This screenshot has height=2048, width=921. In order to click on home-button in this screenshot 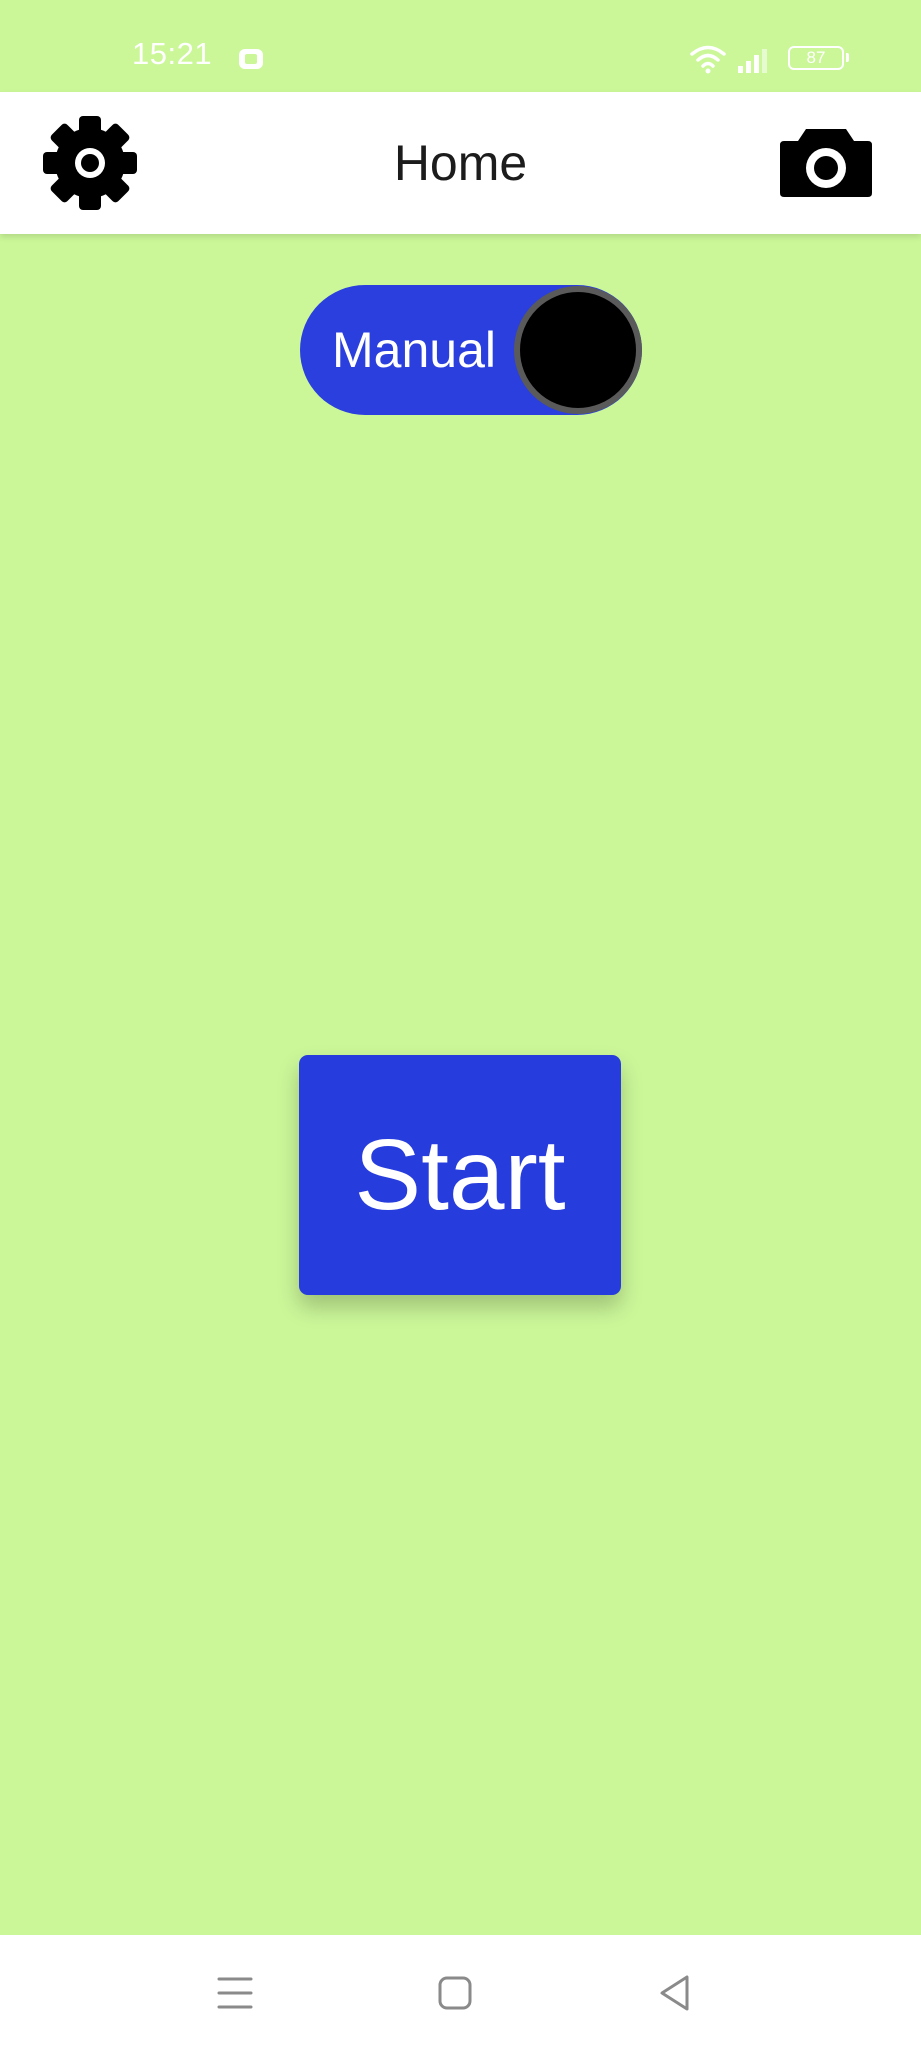, I will do `click(455, 1993)`.